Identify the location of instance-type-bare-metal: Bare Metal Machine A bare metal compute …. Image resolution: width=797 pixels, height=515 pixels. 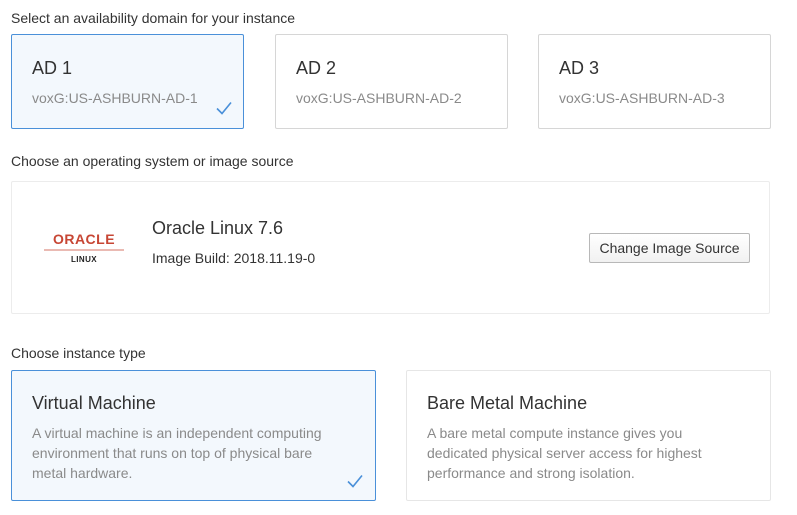
(588, 435).